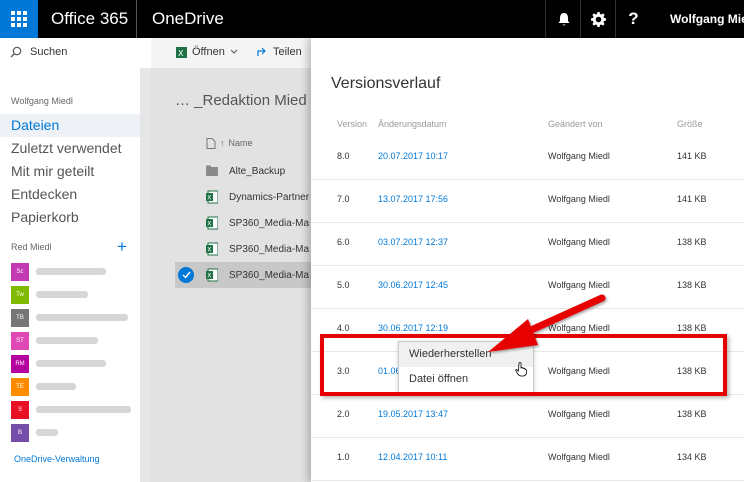 The image size is (744, 482). Describe the element at coordinates (71, 294) in the screenshot. I see `group-item: Tw` at that location.